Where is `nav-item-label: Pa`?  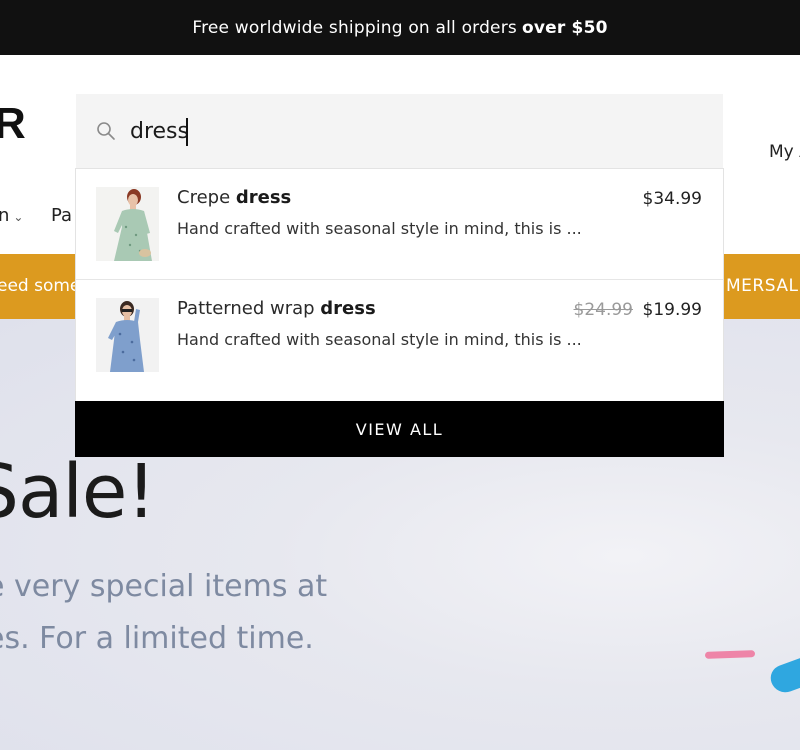
nav-item-label: Pa is located at coordinates (62, 215).